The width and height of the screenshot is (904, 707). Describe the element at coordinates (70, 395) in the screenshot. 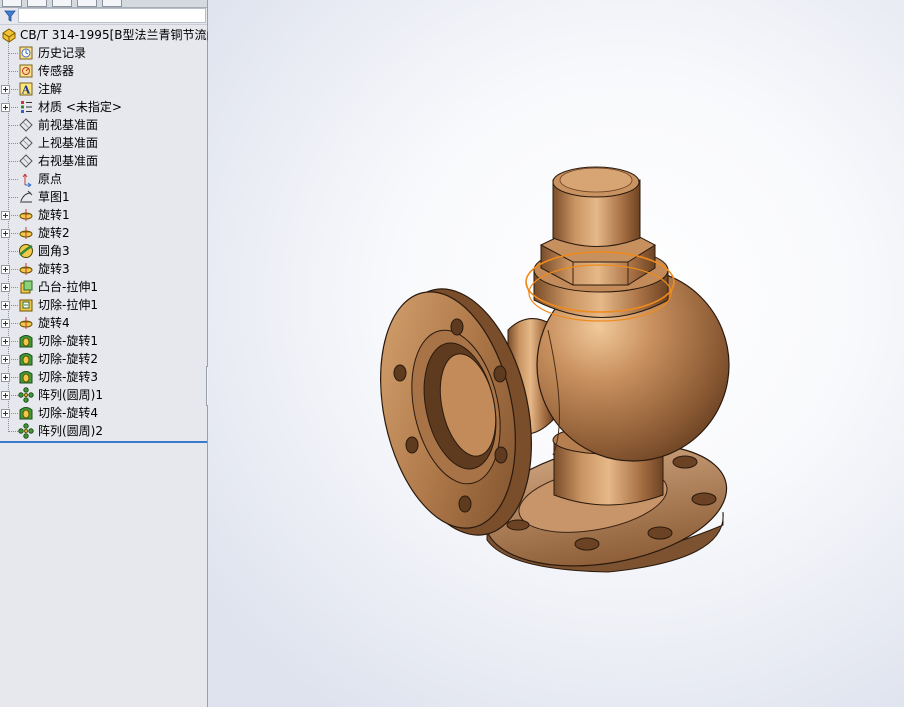

I see `tree-item-label: 阵列(圆周)1` at that location.